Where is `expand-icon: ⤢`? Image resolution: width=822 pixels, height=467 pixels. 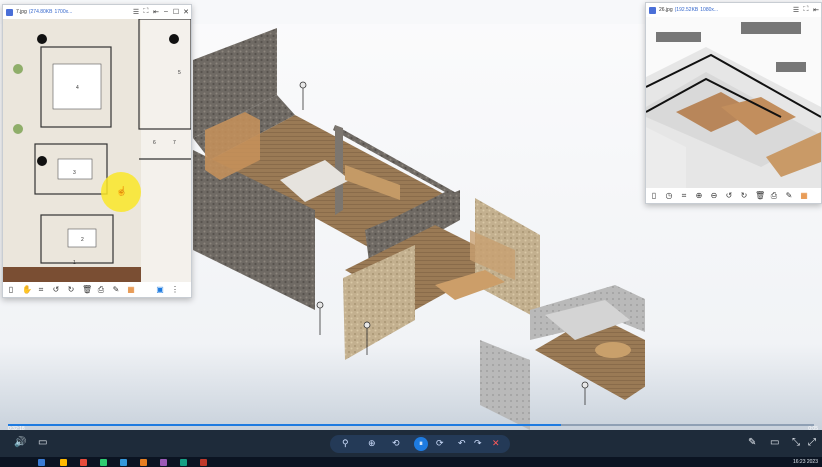
expand-icon: ⤢ is located at coordinates (812, 442).